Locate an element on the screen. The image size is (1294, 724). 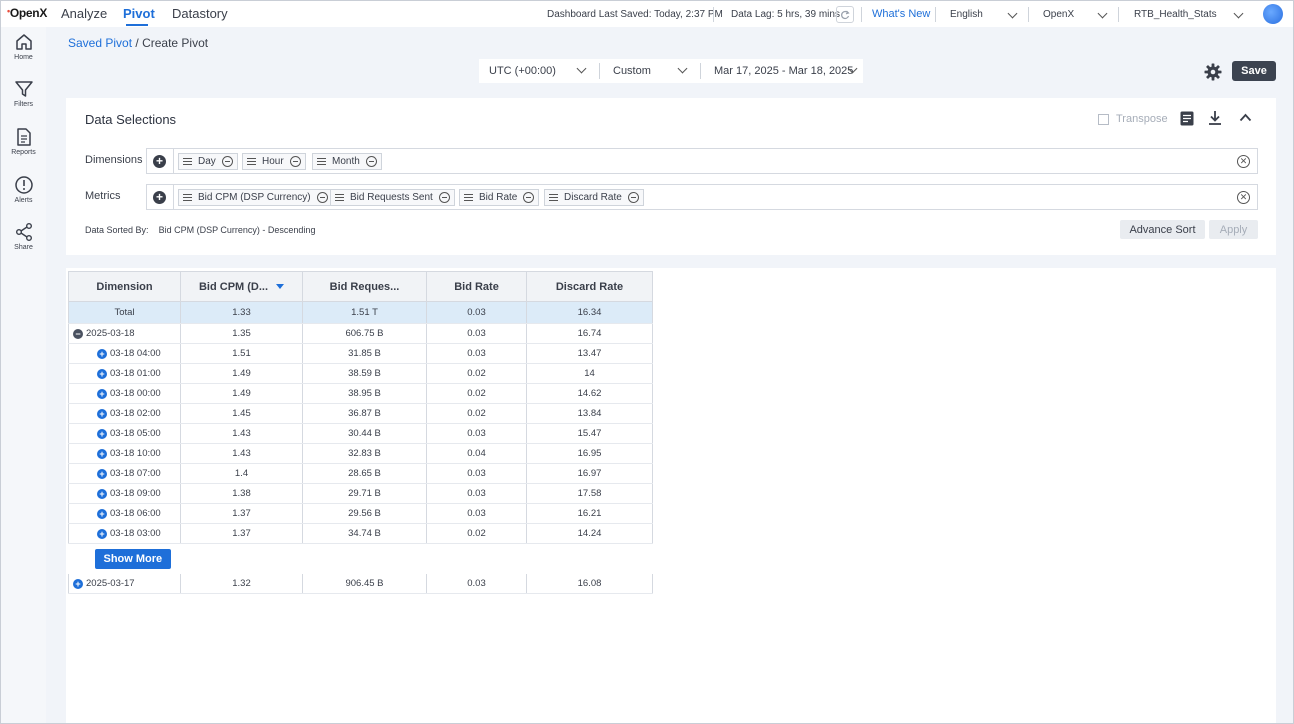
nav-tab-analyze: Analyze is located at coordinates (84, 13).